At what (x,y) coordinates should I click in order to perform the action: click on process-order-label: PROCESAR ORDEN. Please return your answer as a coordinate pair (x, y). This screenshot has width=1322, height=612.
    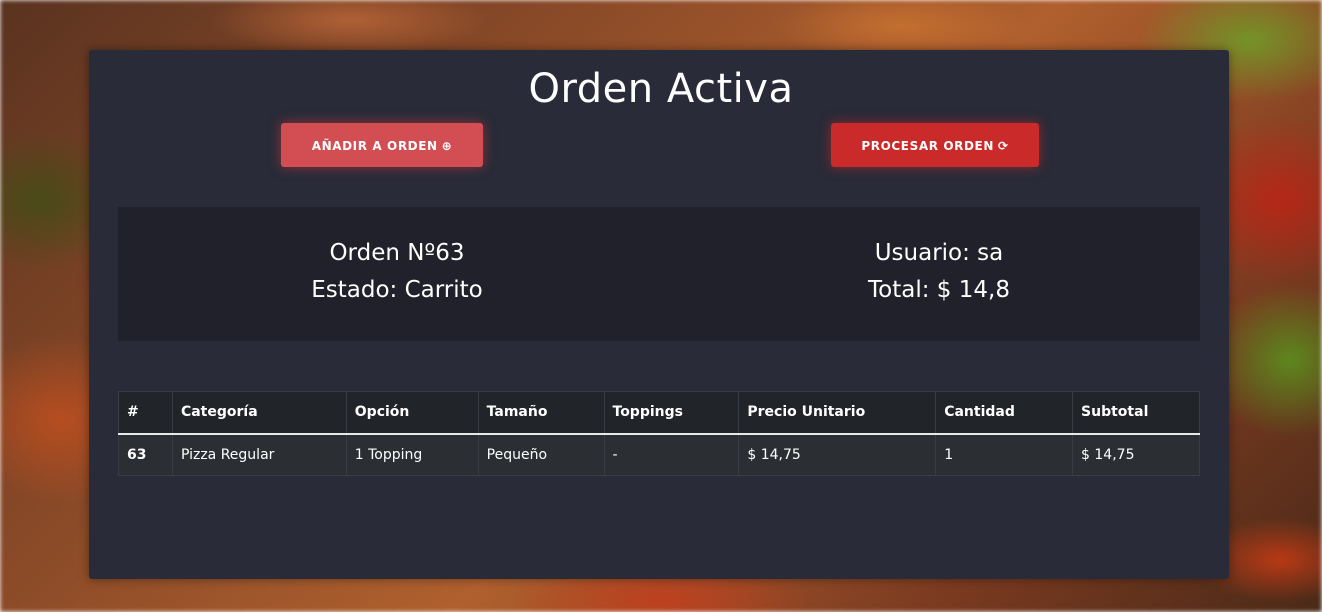
    Looking at the image, I should click on (927, 146).